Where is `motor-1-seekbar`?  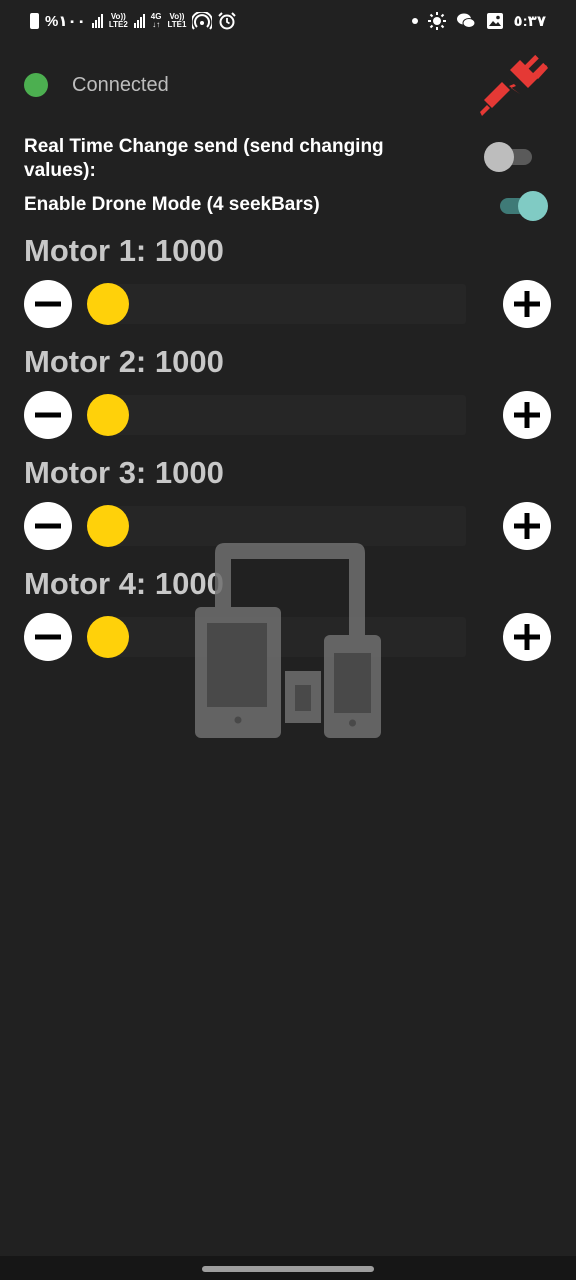 motor-1-seekbar is located at coordinates (283, 304).